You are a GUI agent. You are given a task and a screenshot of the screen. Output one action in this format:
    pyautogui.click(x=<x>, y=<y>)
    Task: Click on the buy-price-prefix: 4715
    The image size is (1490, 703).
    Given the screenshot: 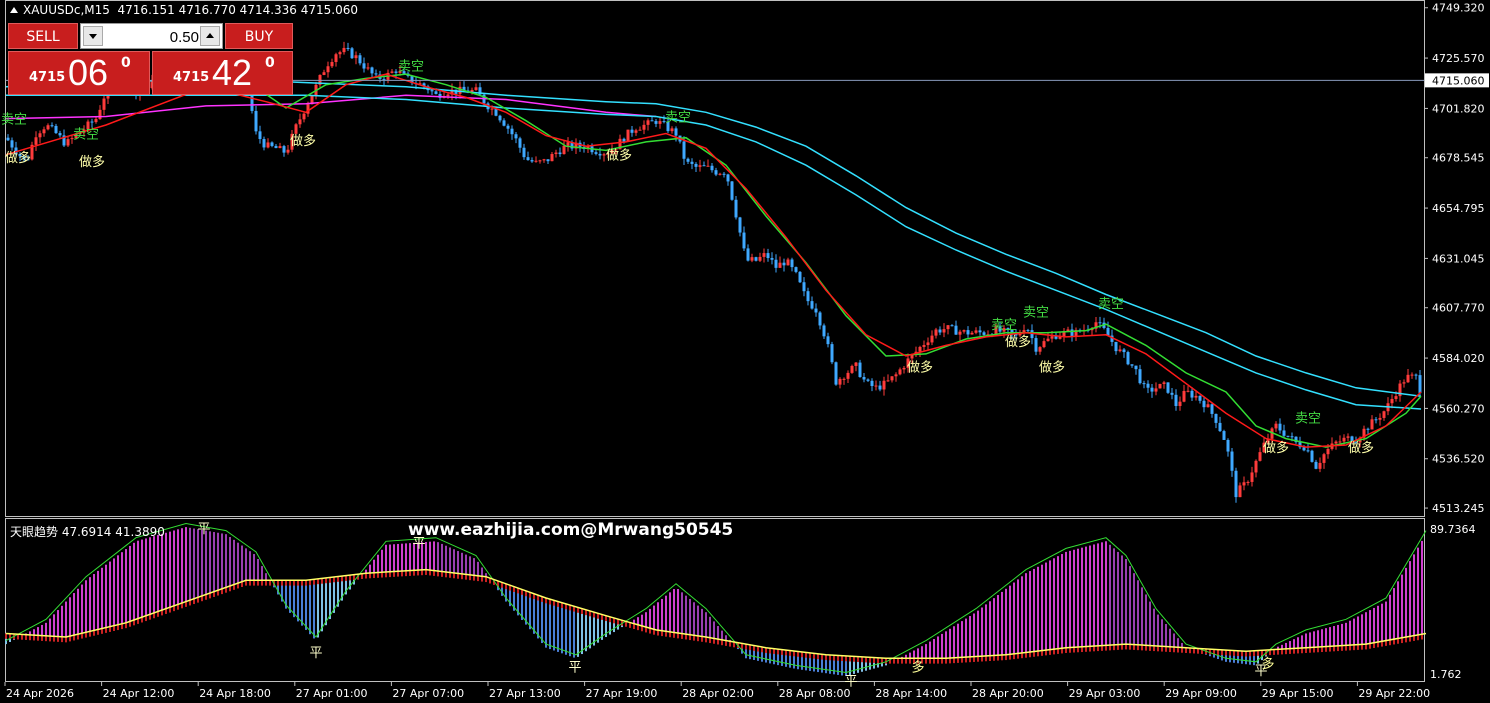 What is the action you would take?
    pyautogui.click(x=191, y=77)
    